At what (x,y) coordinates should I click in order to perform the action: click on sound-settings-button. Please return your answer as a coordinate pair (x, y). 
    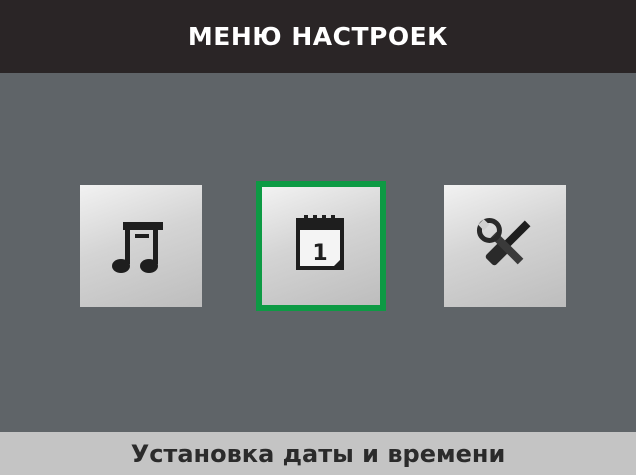
    Looking at the image, I should click on (141, 246).